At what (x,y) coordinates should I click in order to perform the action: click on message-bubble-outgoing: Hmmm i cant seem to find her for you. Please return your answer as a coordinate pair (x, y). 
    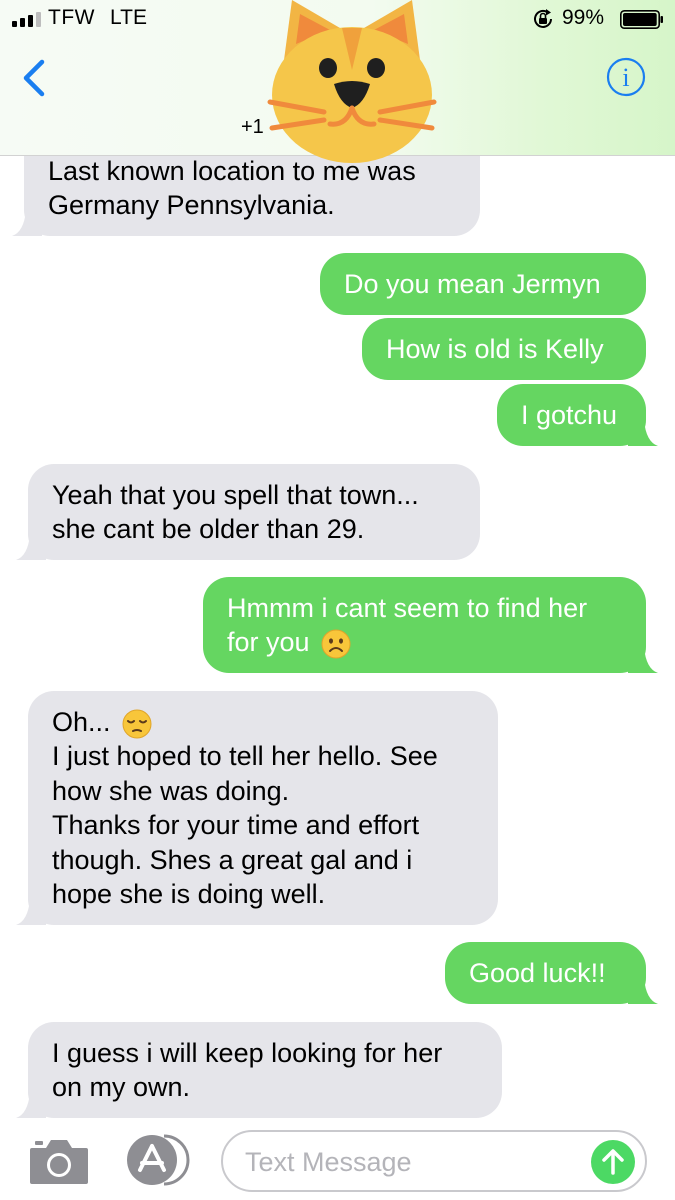
    Looking at the image, I should click on (430, 625).